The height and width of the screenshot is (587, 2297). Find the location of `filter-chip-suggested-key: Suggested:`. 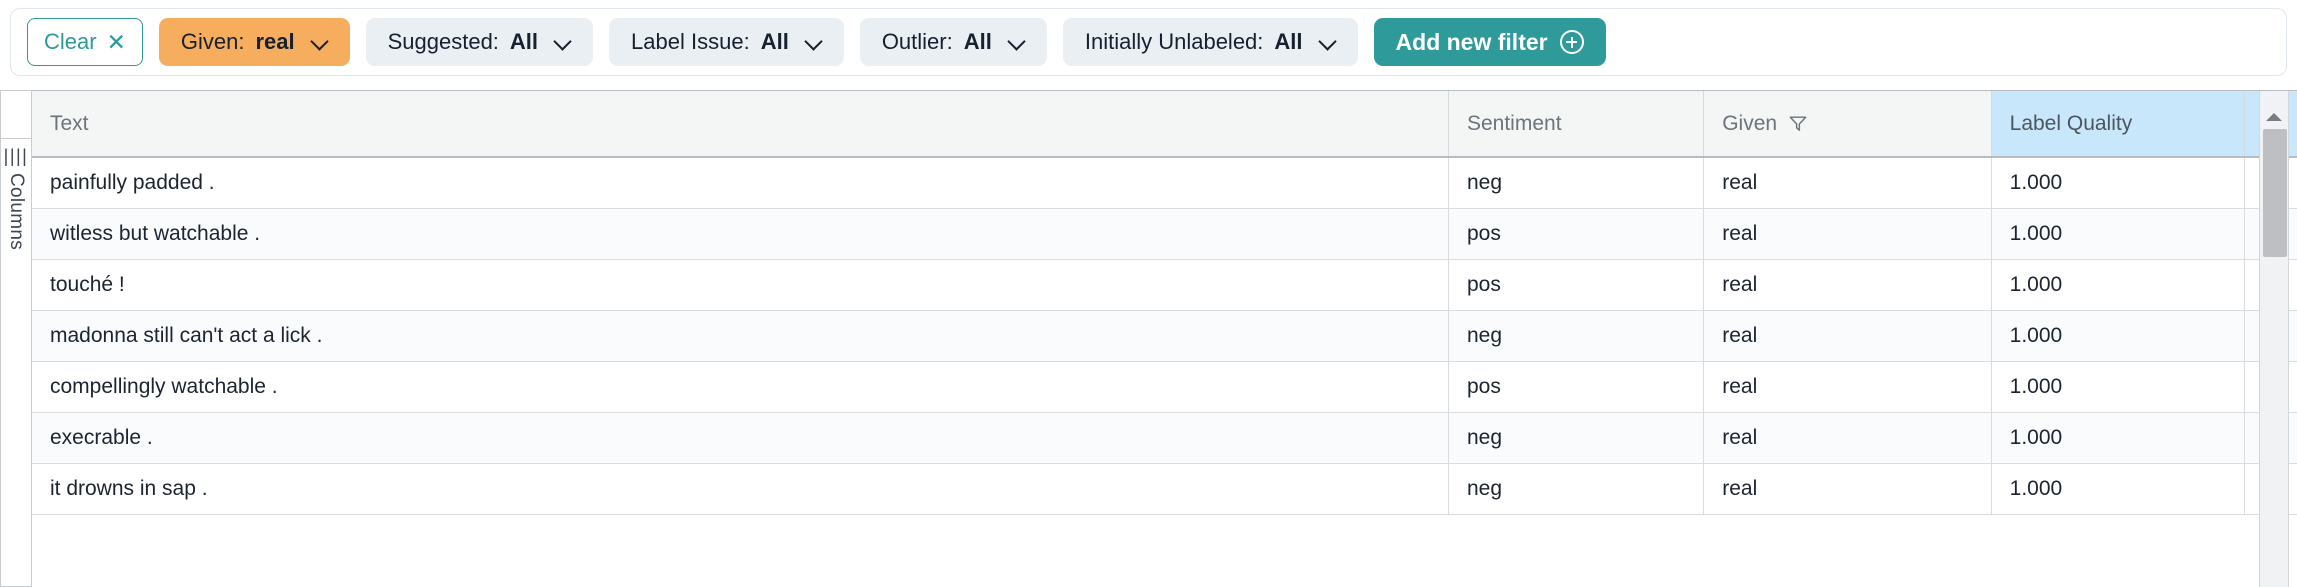

filter-chip-suggested-key: Suggested: is located at coordinates (443, 41).